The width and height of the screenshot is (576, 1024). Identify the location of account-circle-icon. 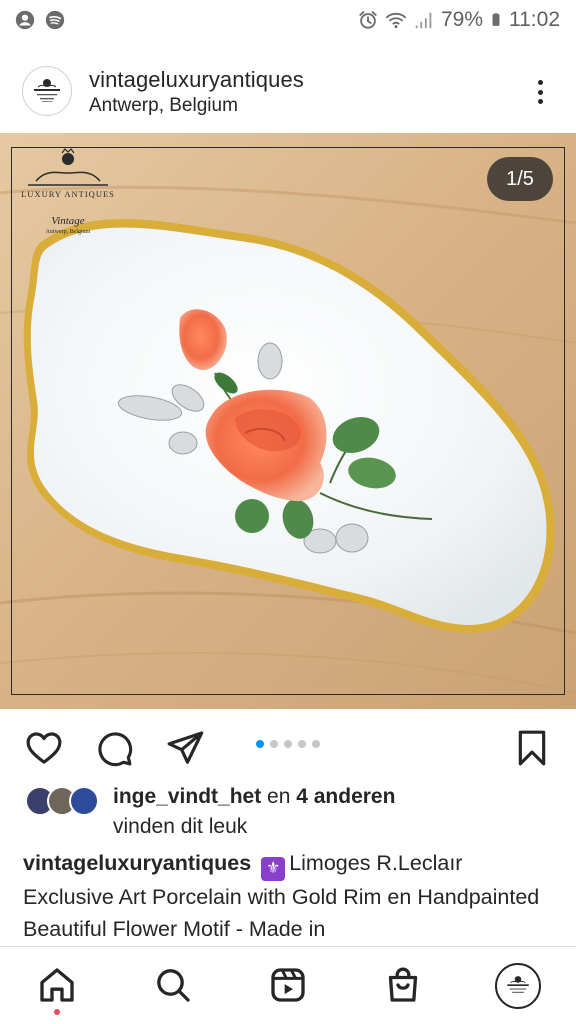
(25, 20).